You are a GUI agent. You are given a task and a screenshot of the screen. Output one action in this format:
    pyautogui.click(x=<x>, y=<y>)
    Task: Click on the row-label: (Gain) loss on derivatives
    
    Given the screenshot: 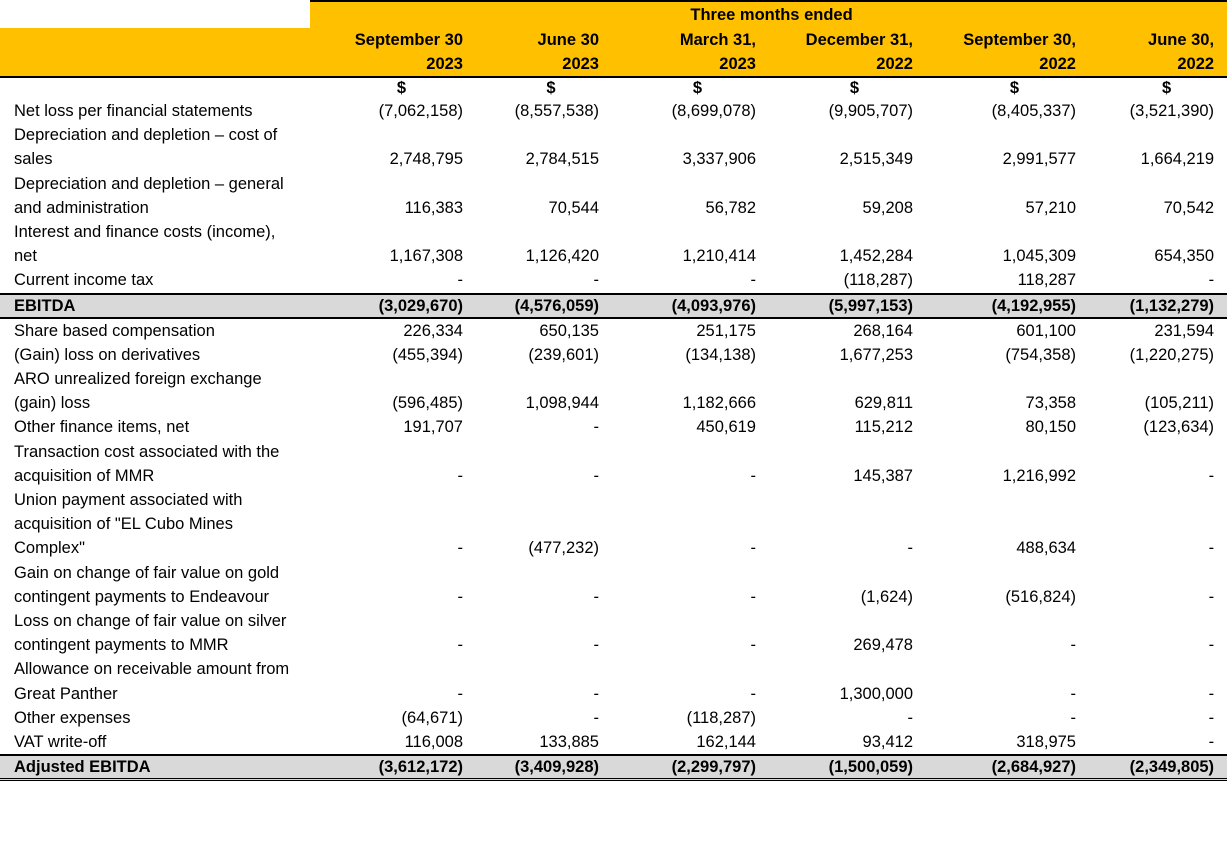 What is the action you would take?
    pyautogui.click(x=107, y=354)
    